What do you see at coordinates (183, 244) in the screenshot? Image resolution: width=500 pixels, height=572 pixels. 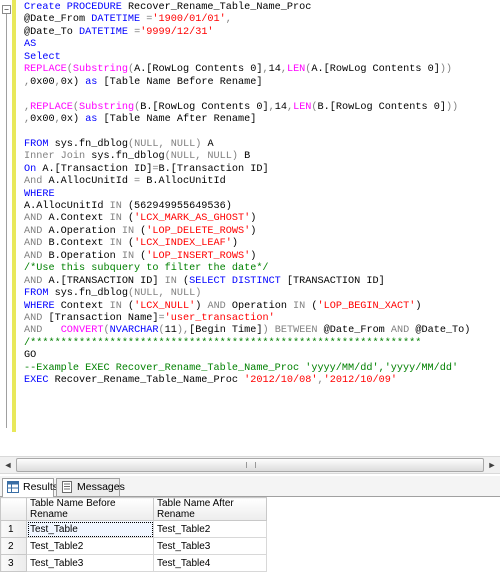 I see `code-token: 'LCX_INDEX_LEAF'` at bounding box center [183, 244].